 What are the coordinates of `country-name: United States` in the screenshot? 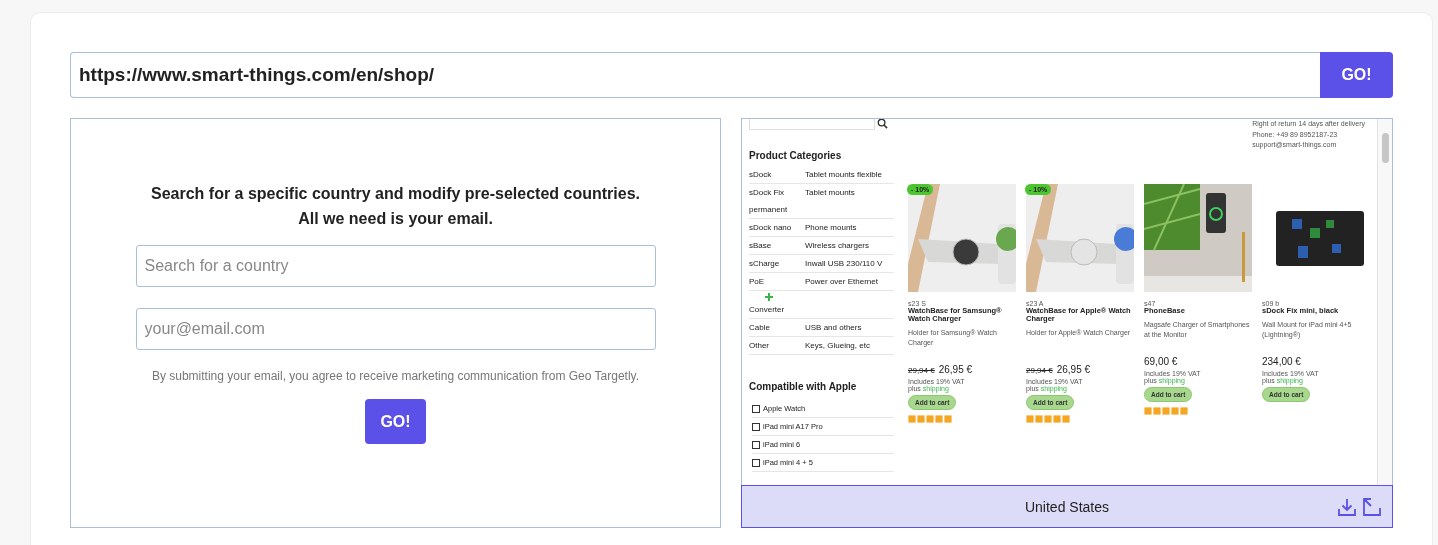 It's located at (1067, 506).